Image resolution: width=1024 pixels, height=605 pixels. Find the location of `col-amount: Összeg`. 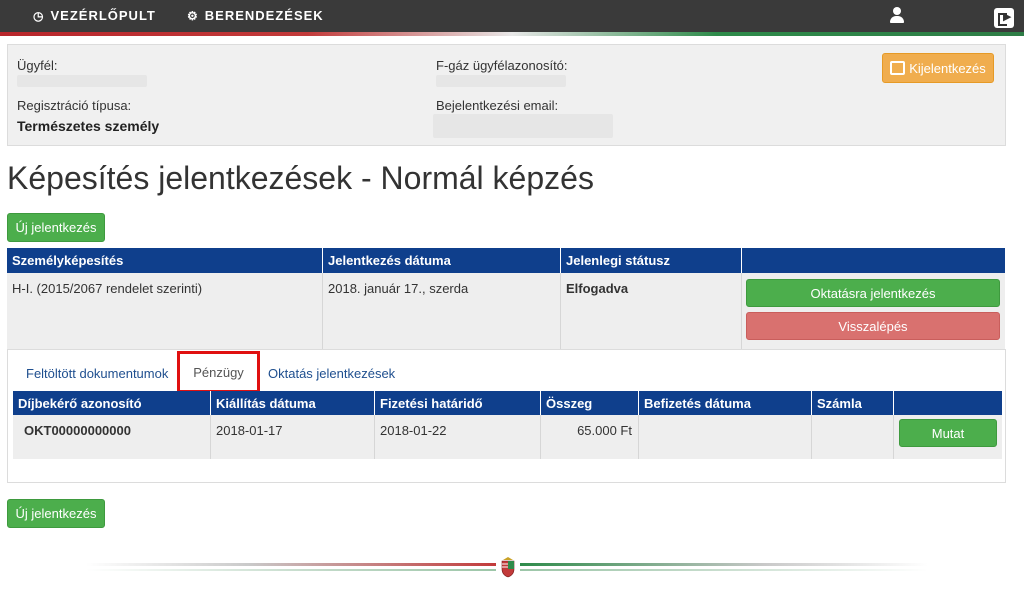

col-amount: Összeg is located at coordinates (590, 403).